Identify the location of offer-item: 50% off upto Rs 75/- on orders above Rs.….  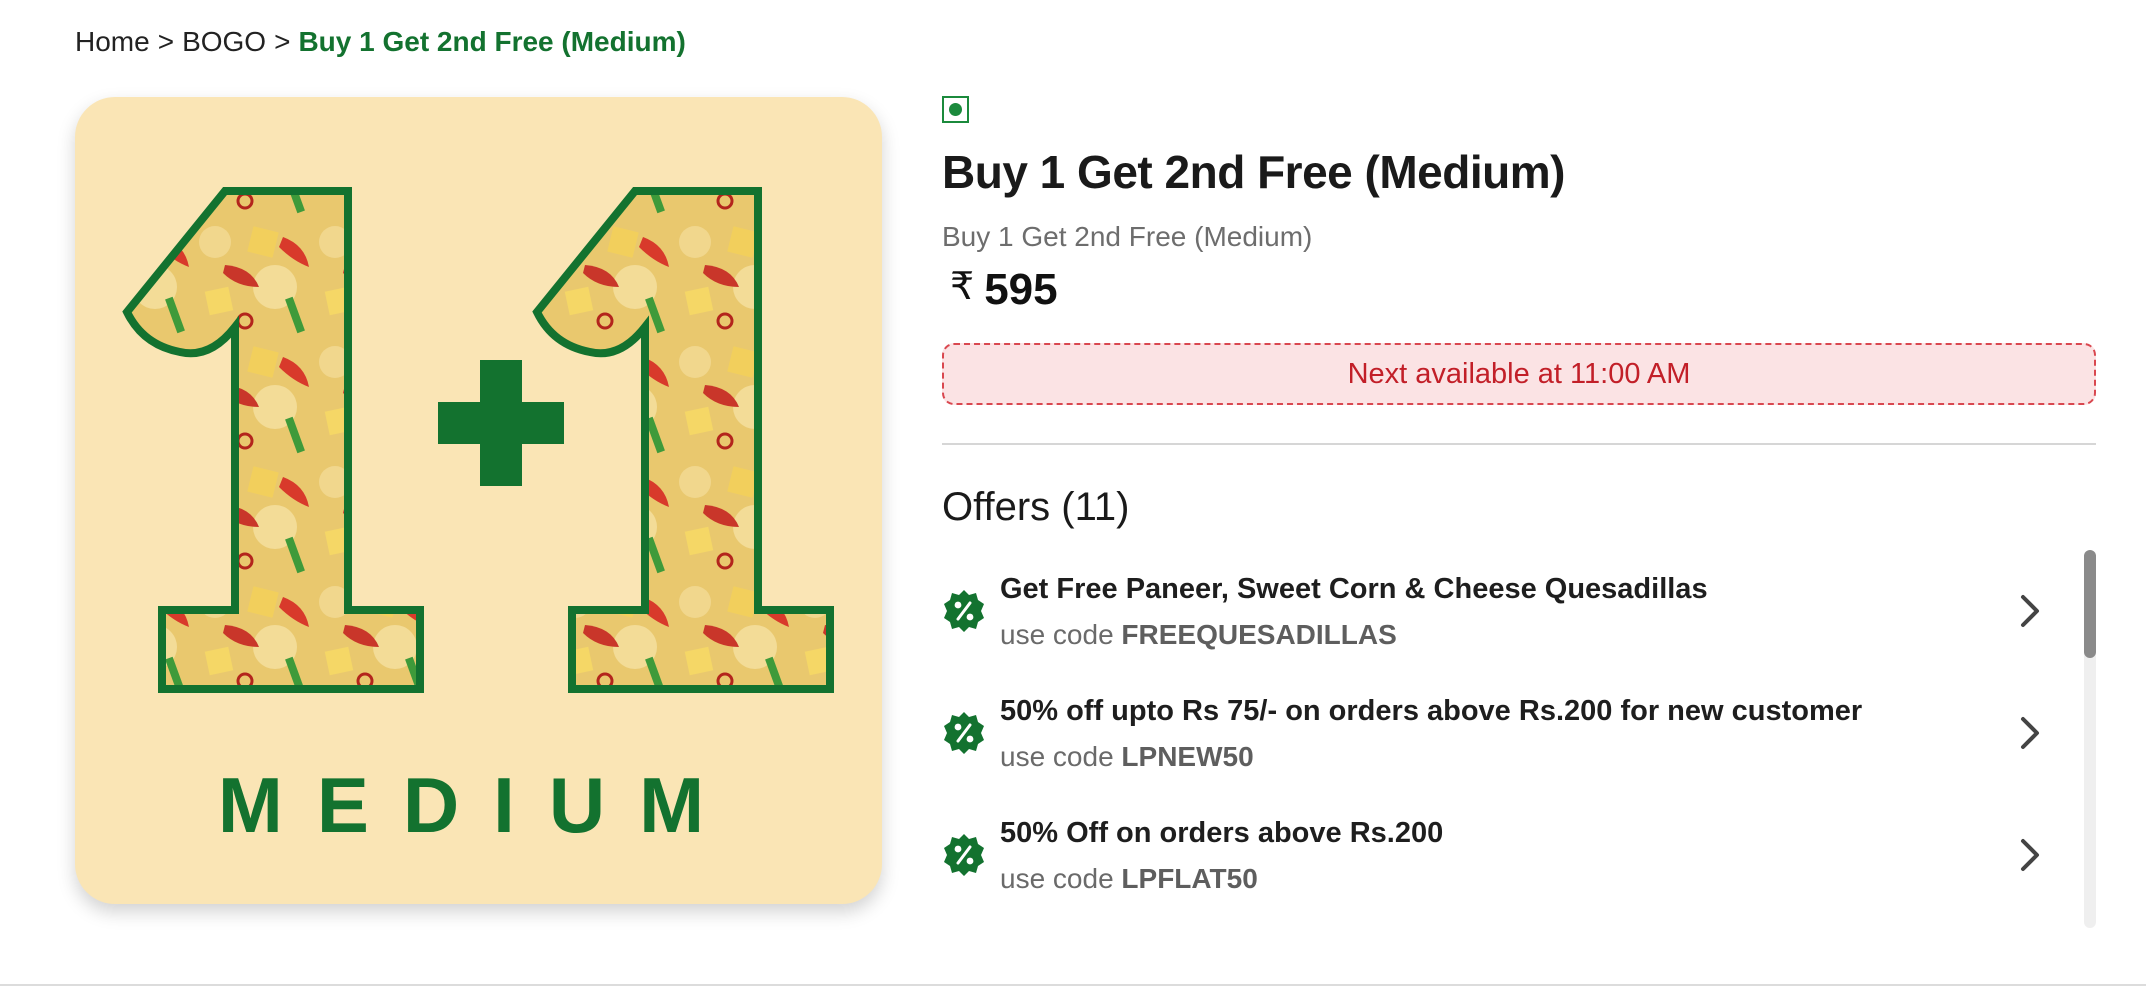
(1519, 733).